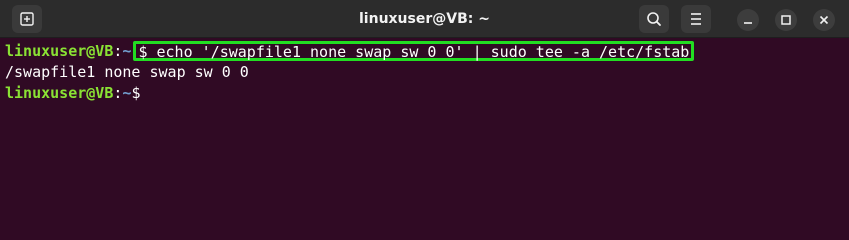 The height and width of the screenshot is (240, 849). I want to click on search-button, so click(654, 19).